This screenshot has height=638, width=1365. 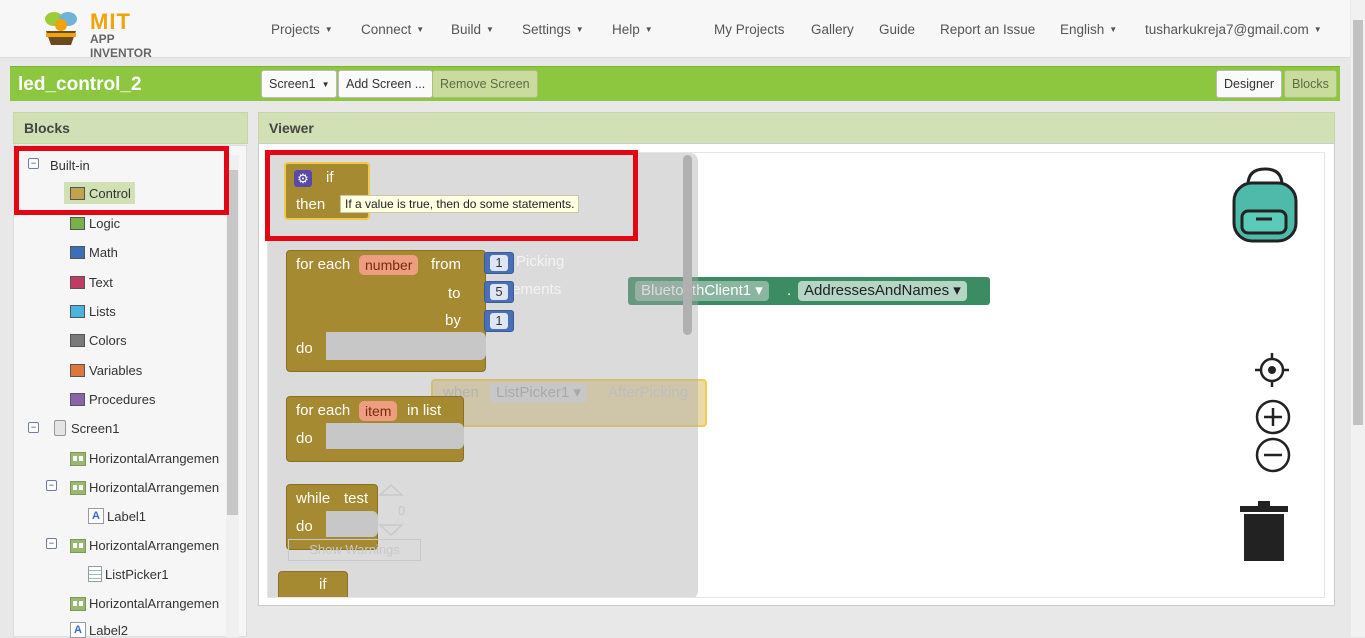 I want to click on category-text: Text, so click(x=91, y=282).